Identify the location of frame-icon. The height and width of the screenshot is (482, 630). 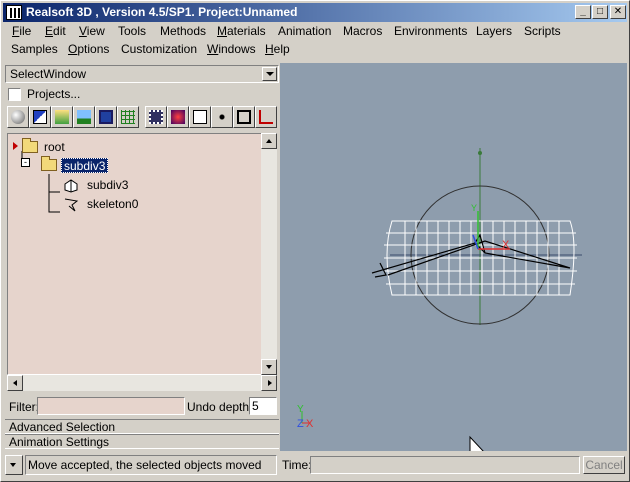
(244, 117).